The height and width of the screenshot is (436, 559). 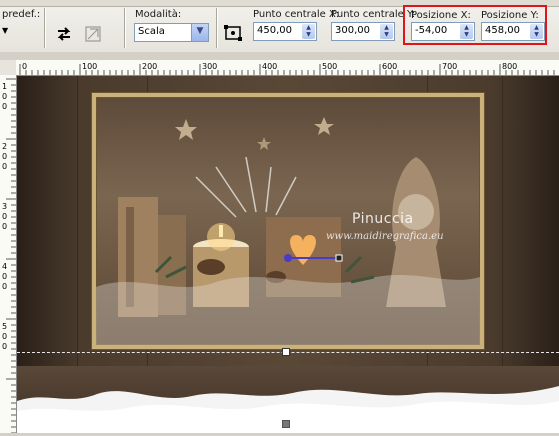 What do you see at coordinates (89, 66) in the screenshot?
I see `ruler-label: 100` at bounding box center [89, 66].